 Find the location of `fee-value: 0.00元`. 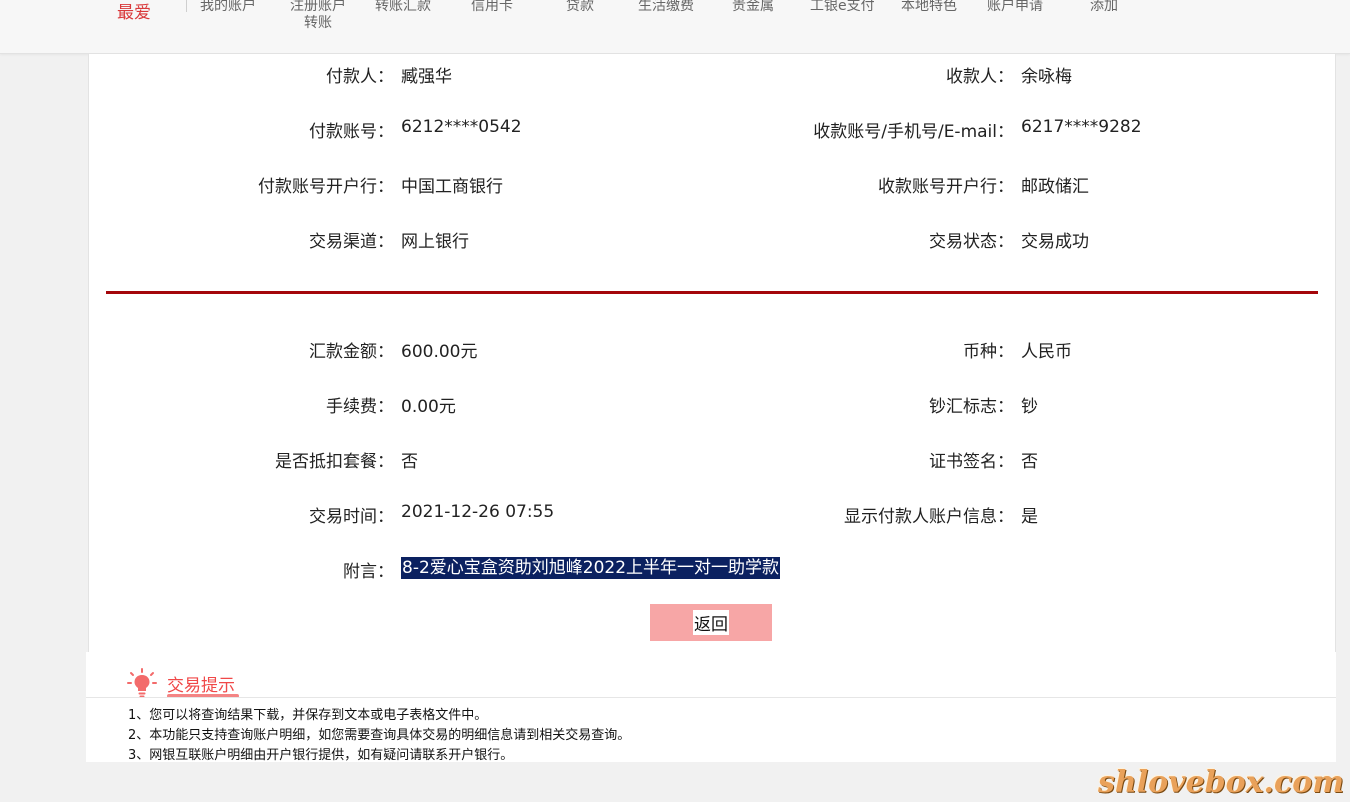

fee-value: 0.00元 is located at coordinates (428, 407).